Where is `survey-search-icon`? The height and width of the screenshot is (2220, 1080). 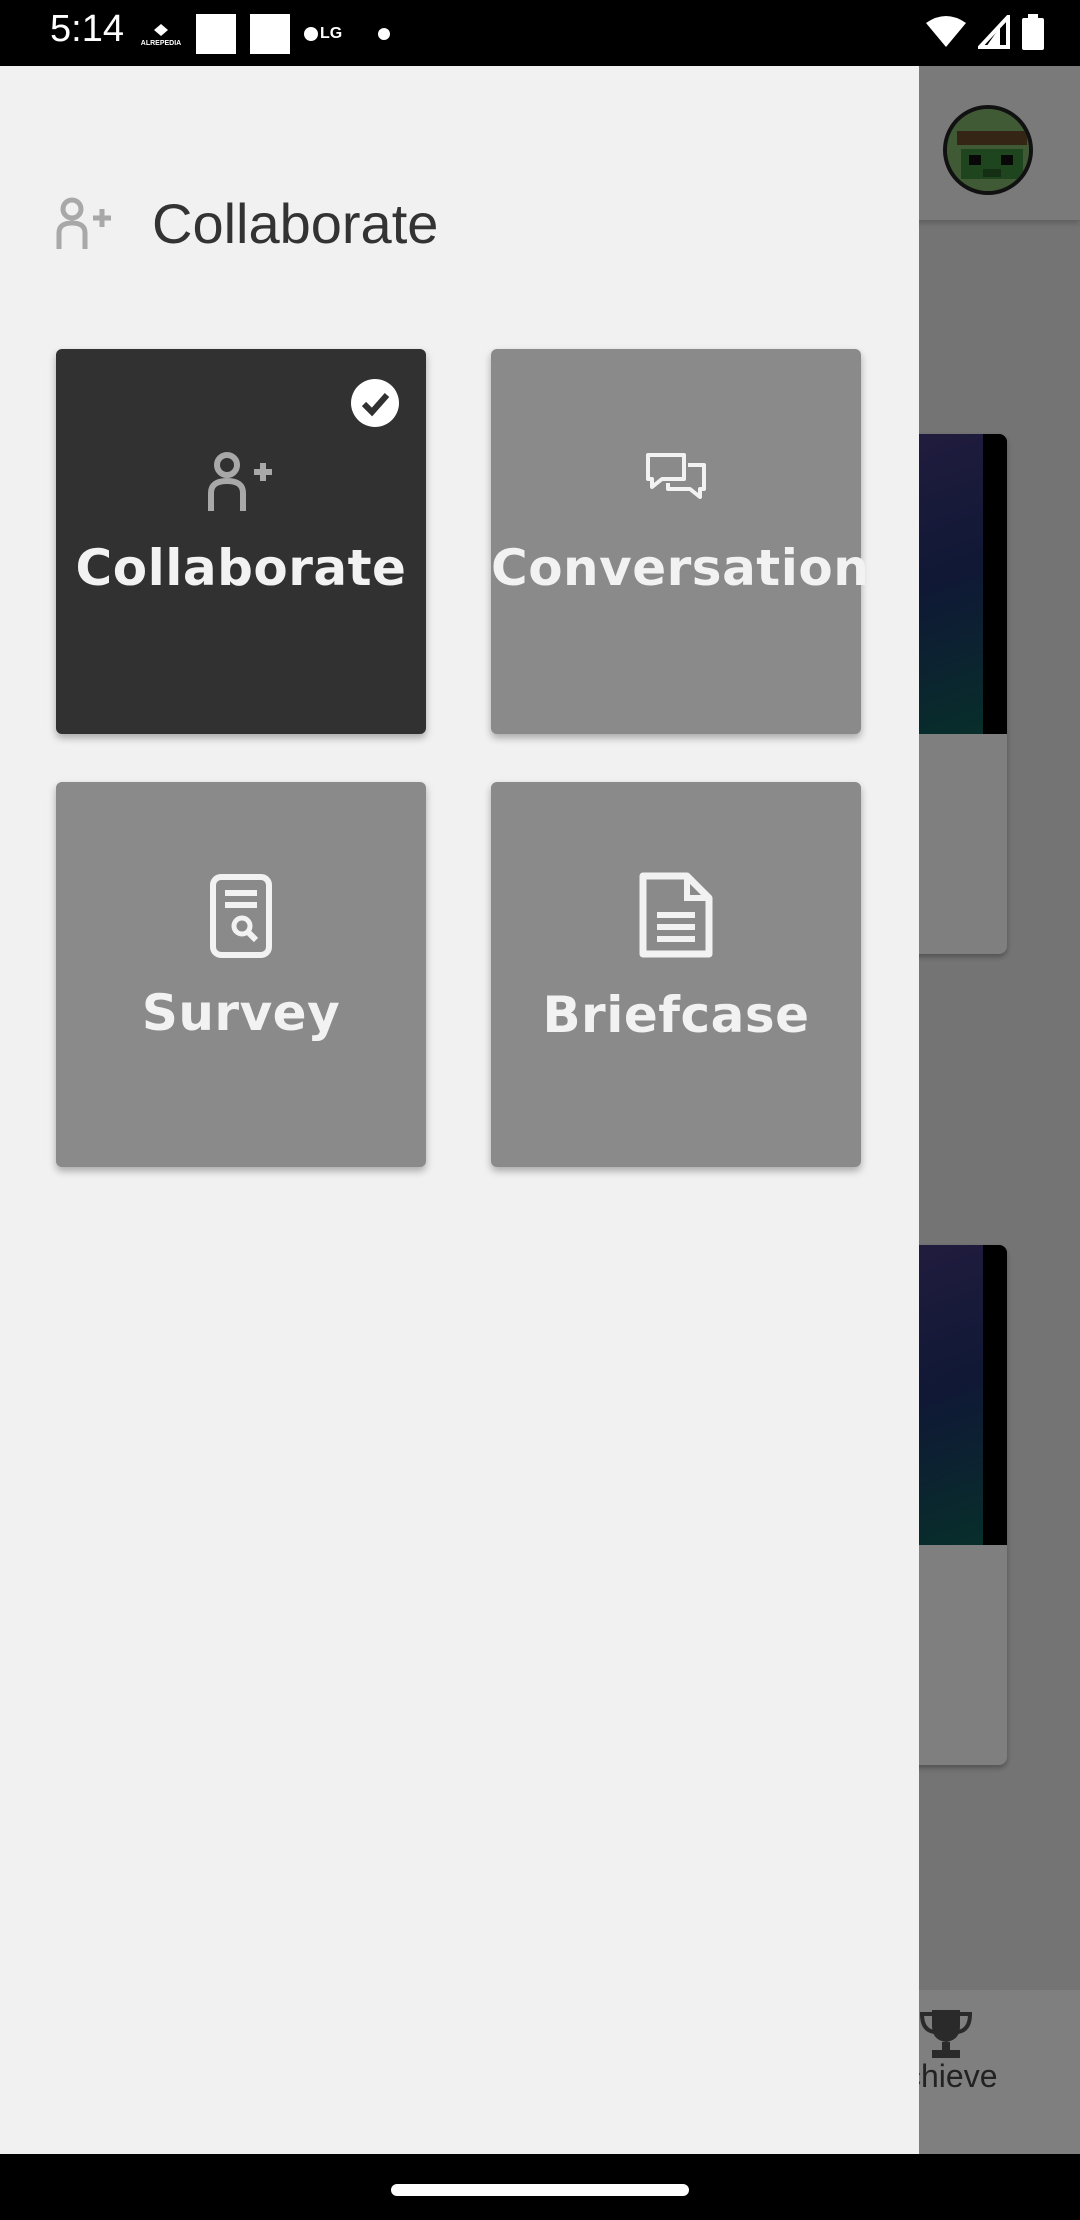 survey-search-icon is located at coordinates (241, 916).